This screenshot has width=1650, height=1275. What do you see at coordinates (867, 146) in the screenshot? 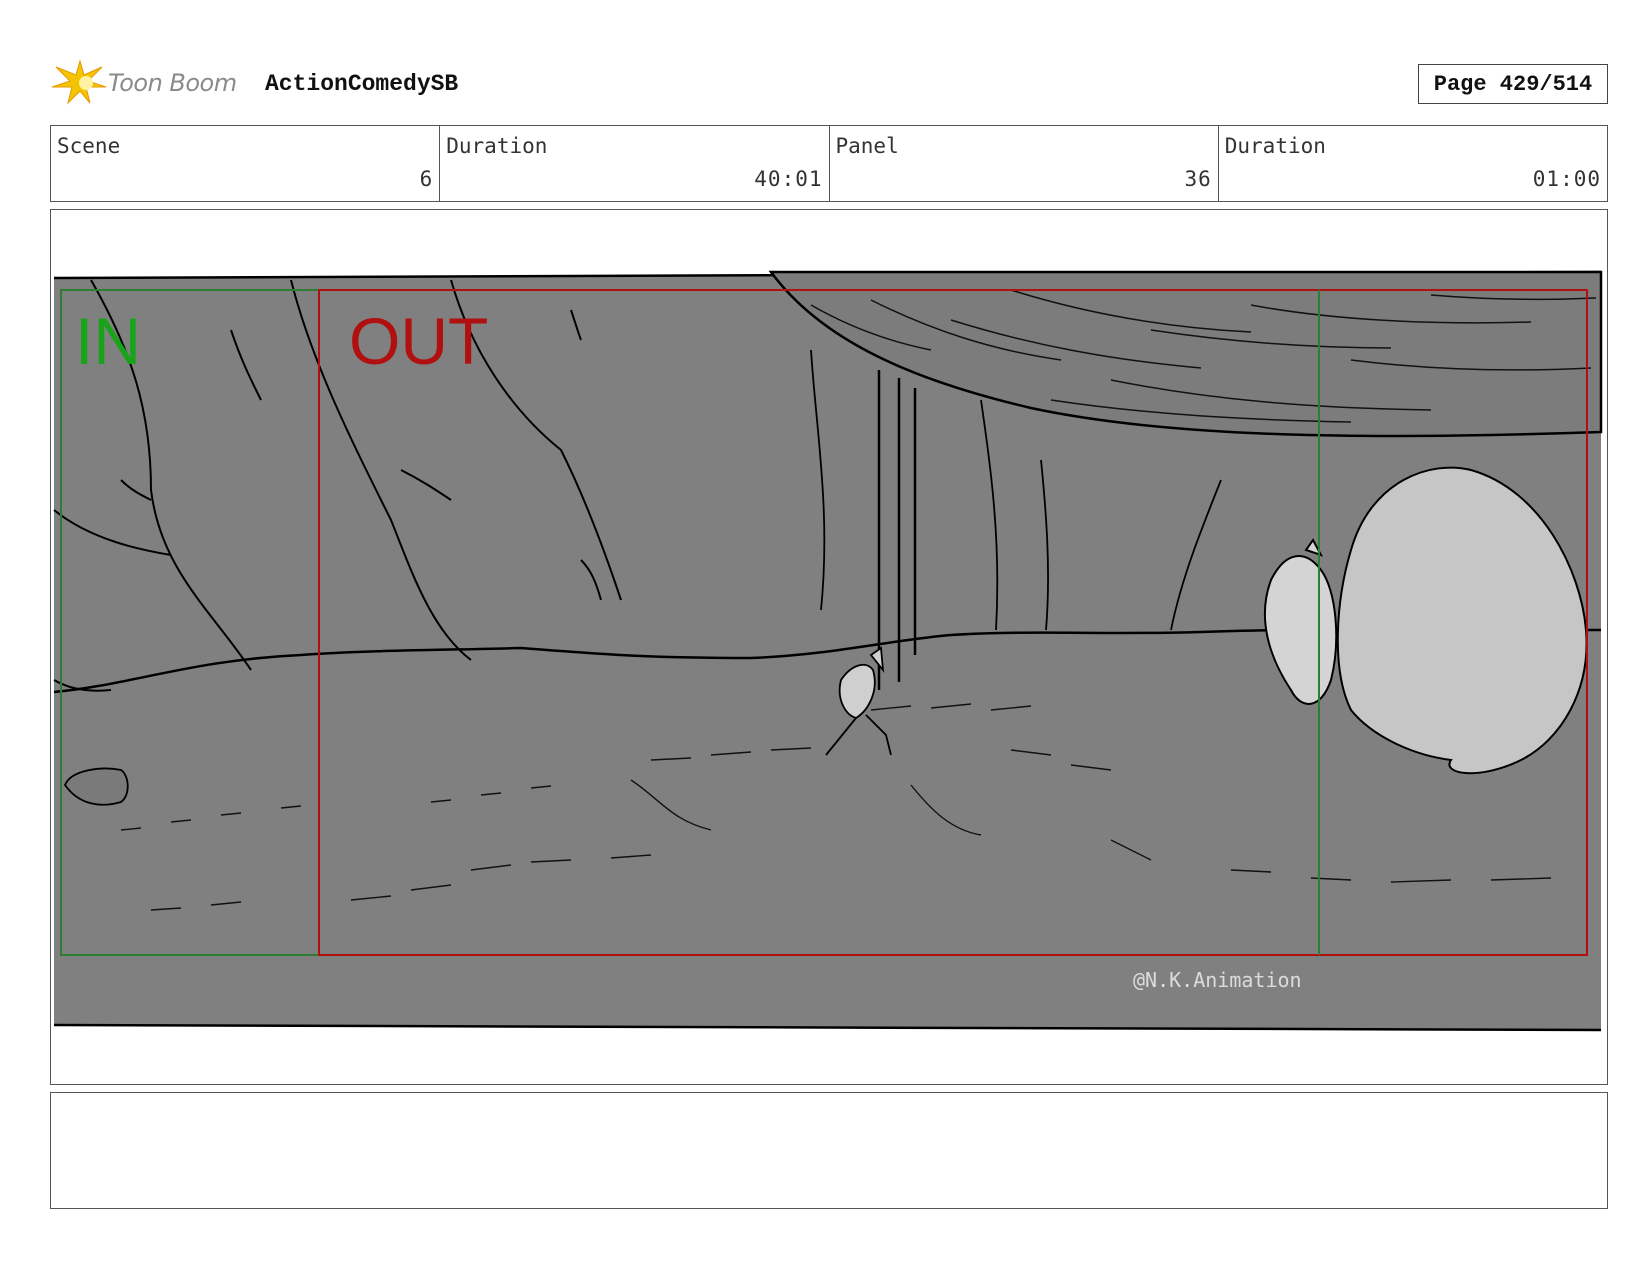
I see `panel-label: Panel` at bounding box center [867, 146].